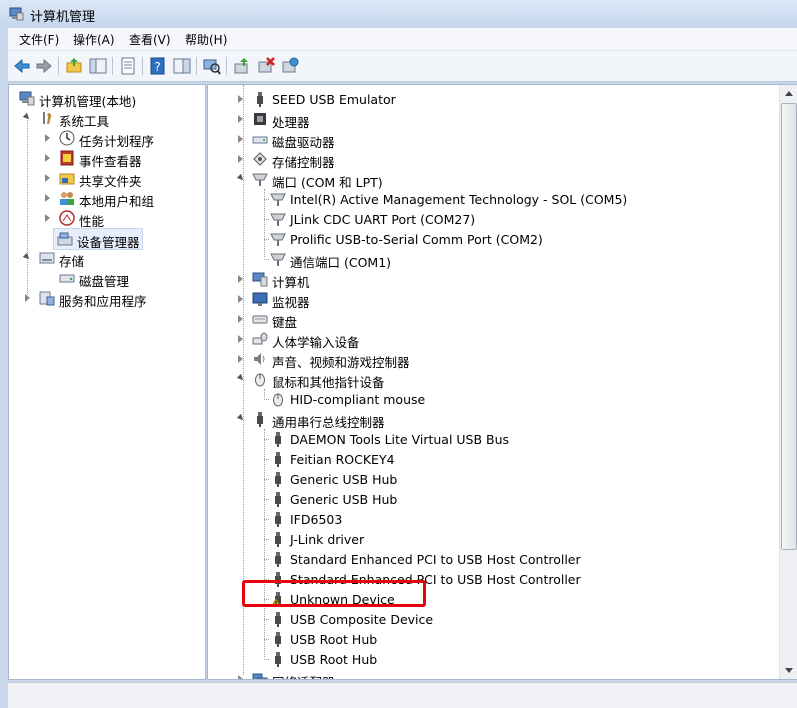  Describe the element at coordinates (488, 279) in the screenshot. I see `device-row-category: 计算机` at that location.